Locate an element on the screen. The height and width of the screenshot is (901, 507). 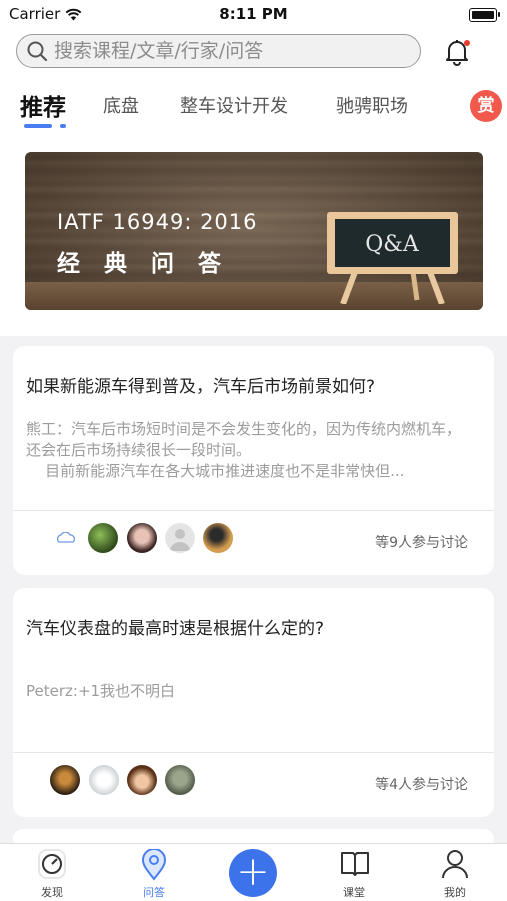
tab-chassis: 底盘 is located at coordinates (121, 105).